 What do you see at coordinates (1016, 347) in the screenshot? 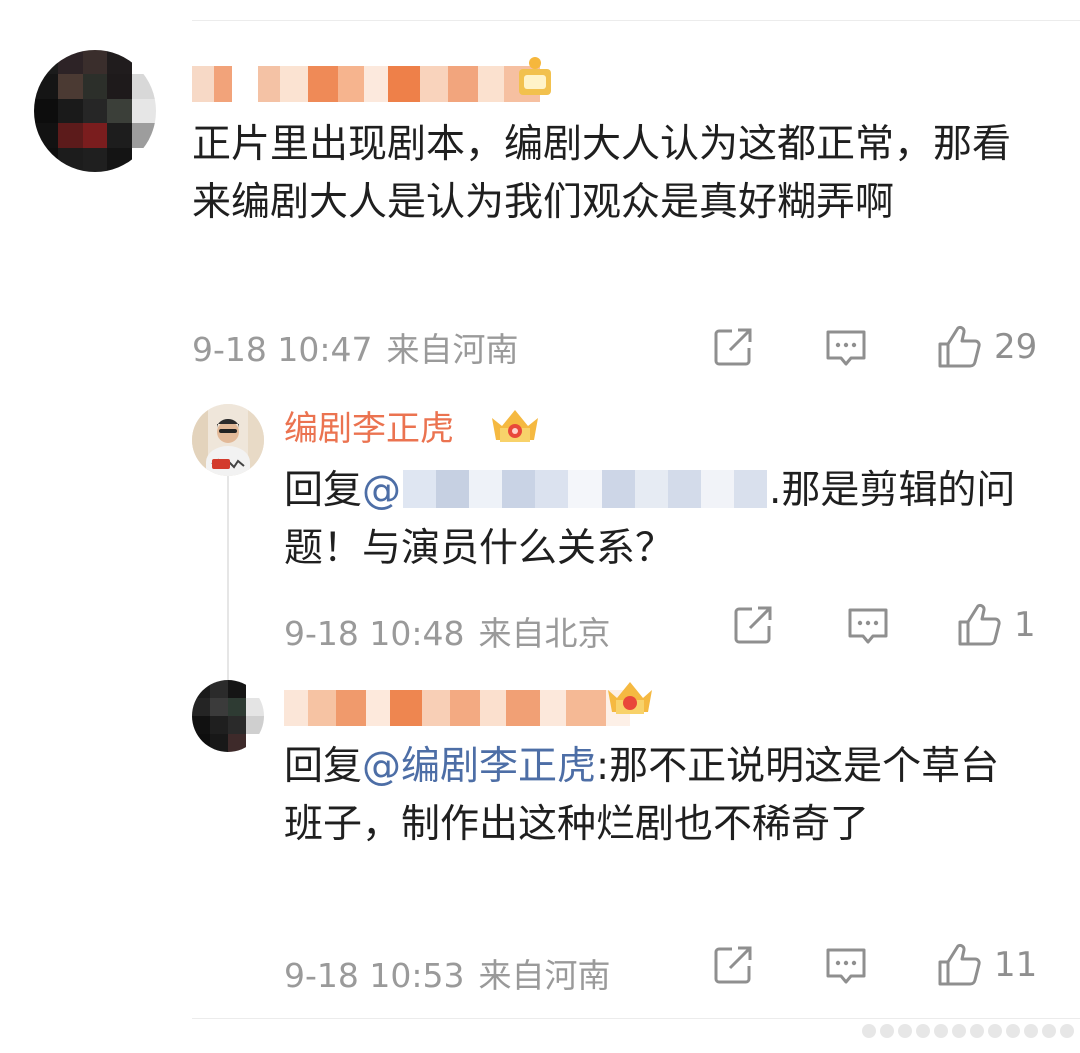
I see `like-count: 29` at bounding box center [1016, 347].